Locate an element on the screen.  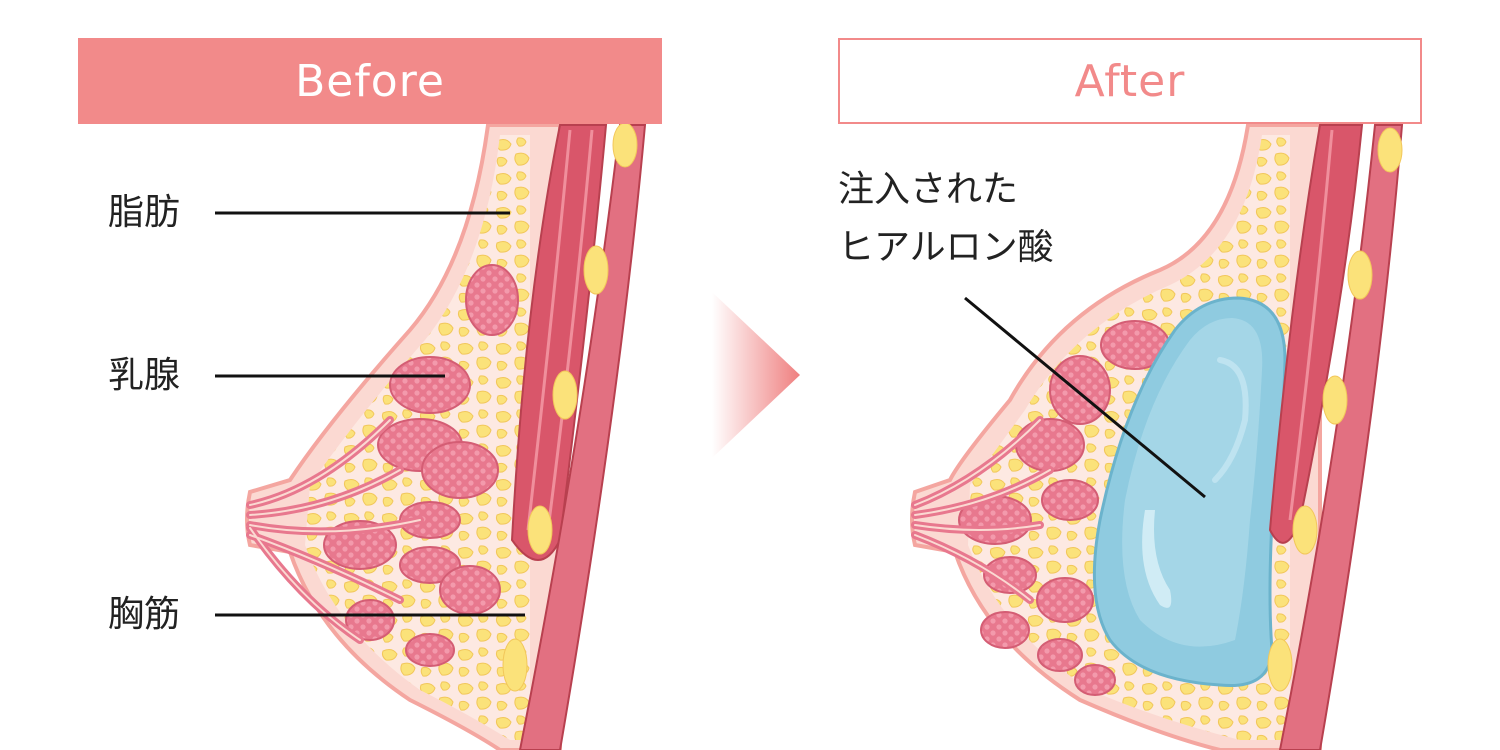
after-header: After is located at coordinates (1130, 81).